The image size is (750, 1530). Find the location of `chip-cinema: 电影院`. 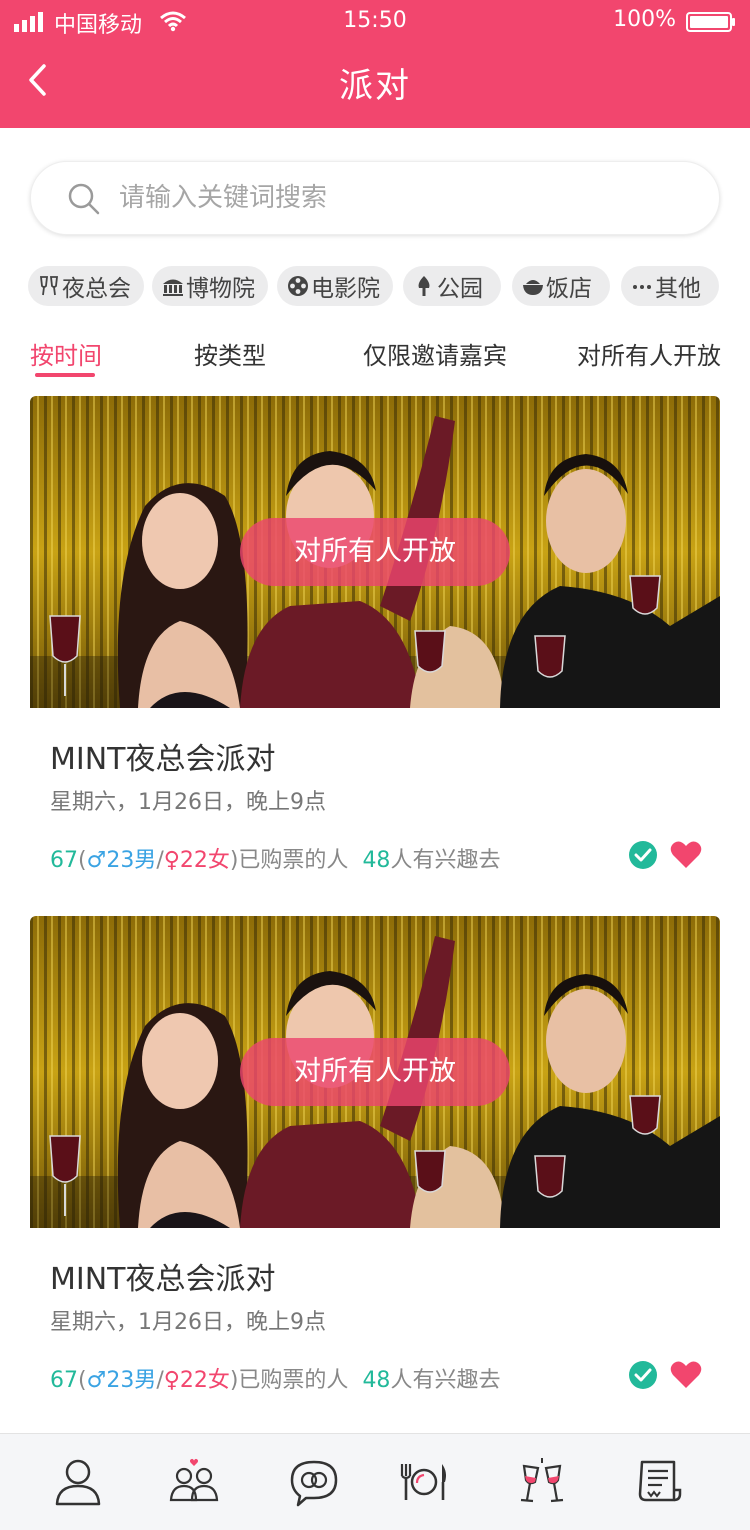

chip-cinema: 电影院 is located at coordinates (335, 286).